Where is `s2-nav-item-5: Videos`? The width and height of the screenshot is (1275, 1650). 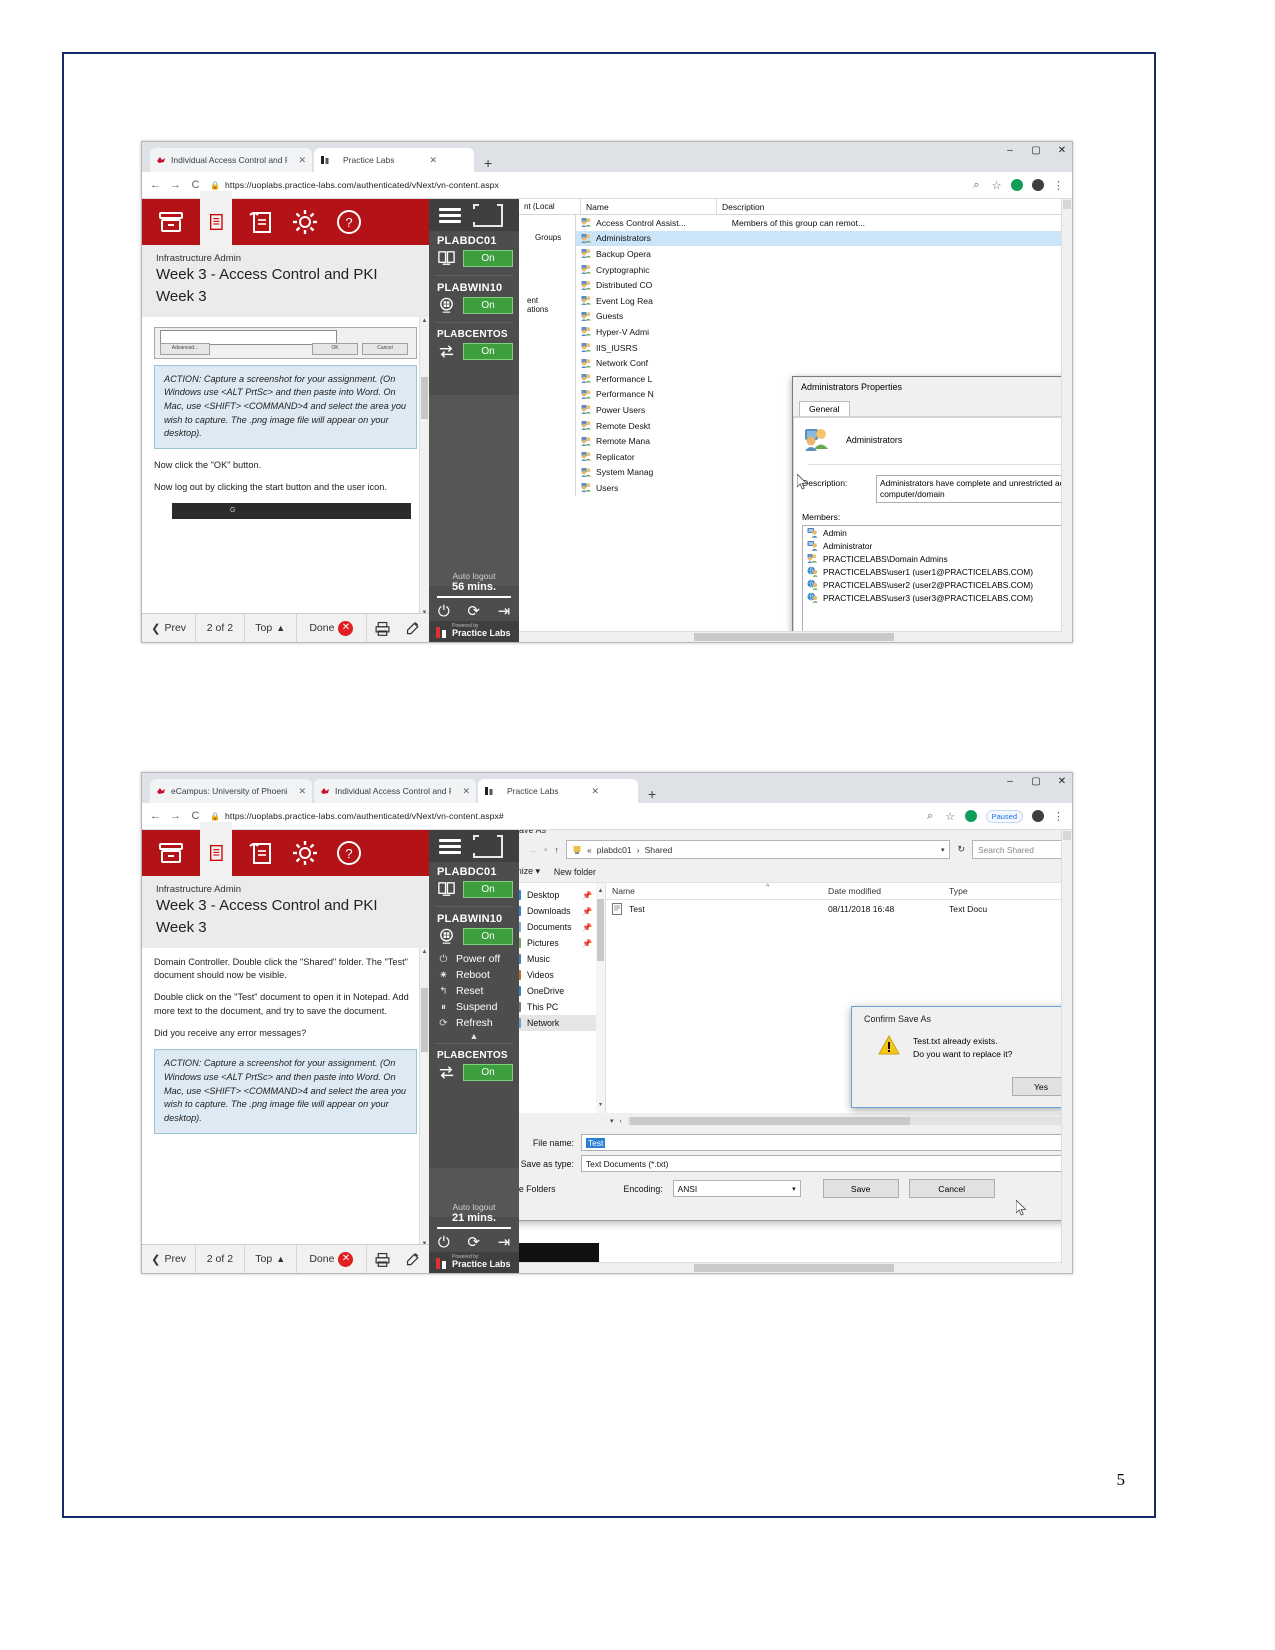
s2-nav-item-5: Videos is located at coordinates (557, 975).